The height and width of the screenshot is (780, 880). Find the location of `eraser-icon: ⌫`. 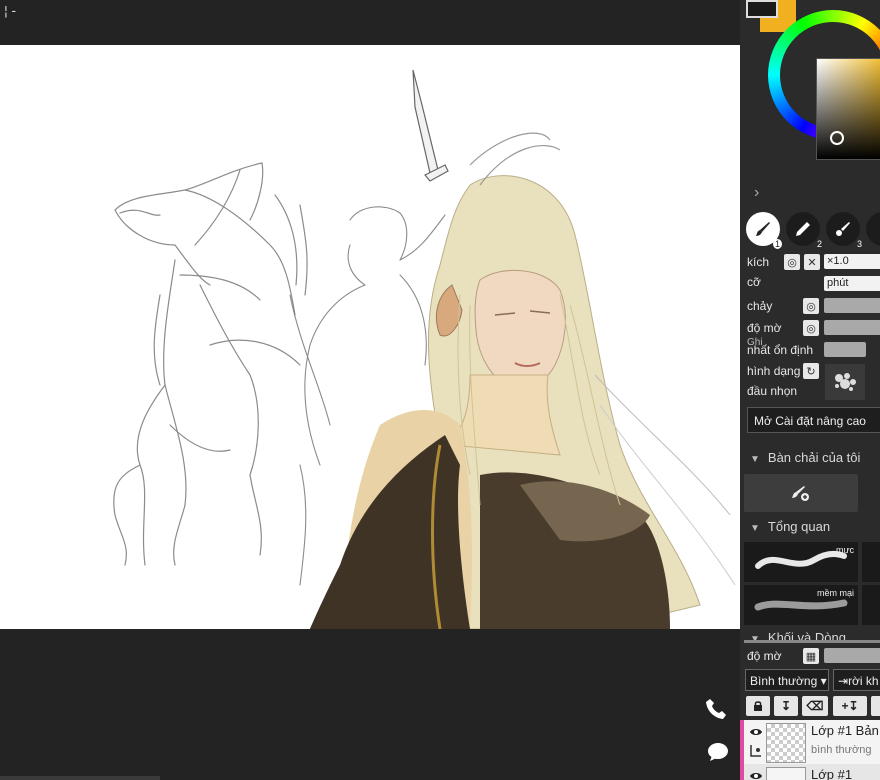

eraser-icon: ⌫ is located at coordinates (815, 706).